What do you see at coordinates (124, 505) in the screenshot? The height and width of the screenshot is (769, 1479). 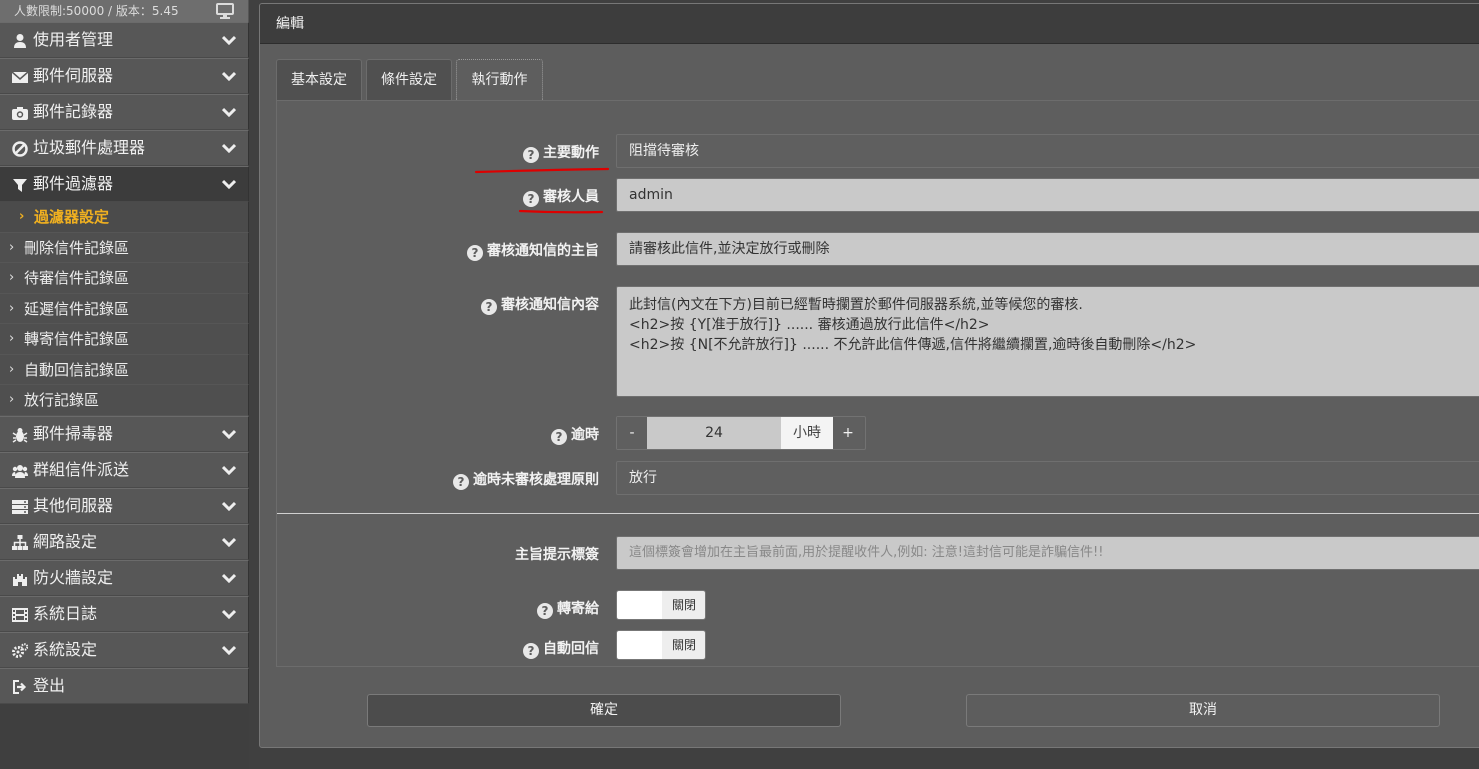 I see `menu-other-servers: 其他伺服器` at bounding box center [124, 505].